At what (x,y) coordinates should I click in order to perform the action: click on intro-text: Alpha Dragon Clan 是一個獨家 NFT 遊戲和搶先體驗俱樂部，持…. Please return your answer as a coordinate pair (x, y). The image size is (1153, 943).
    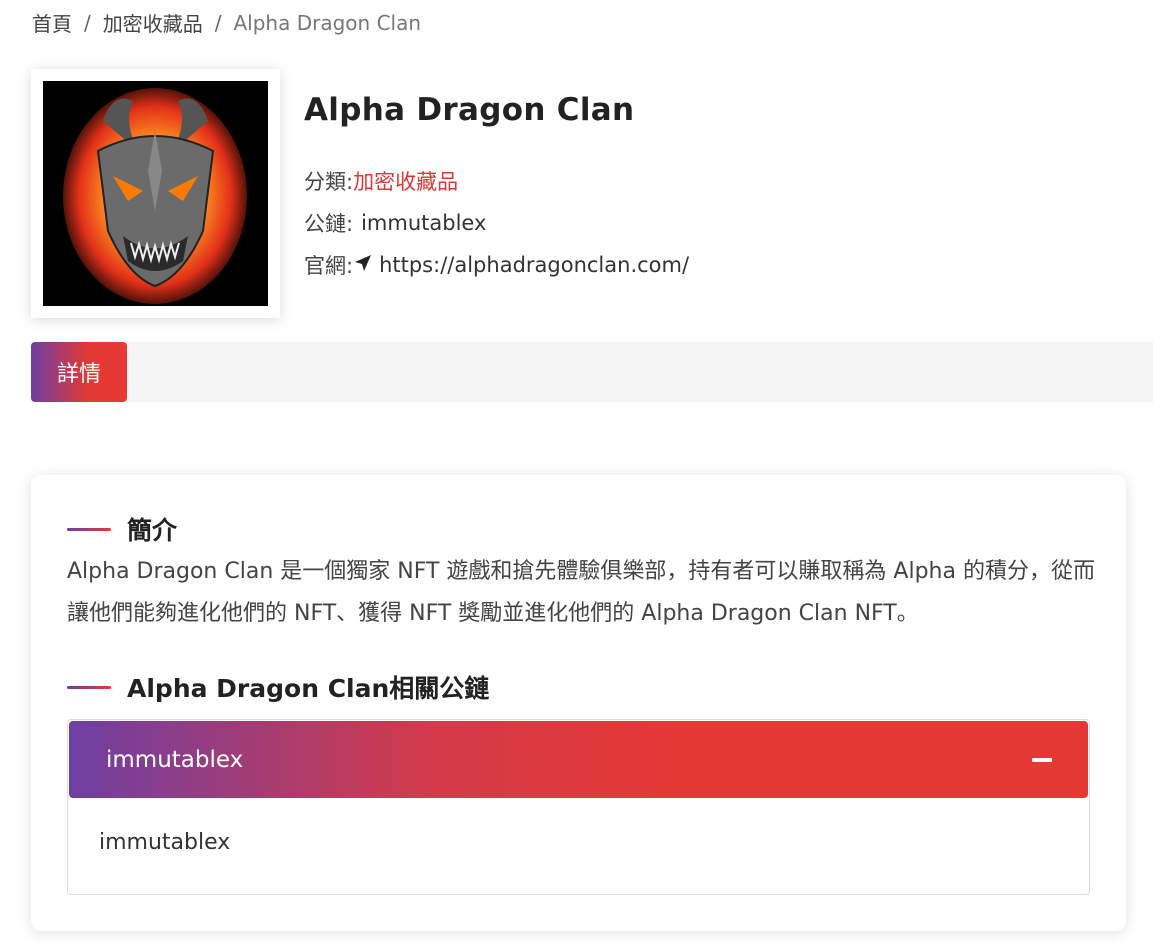
    Looking at the image, I should click on (581, 592).